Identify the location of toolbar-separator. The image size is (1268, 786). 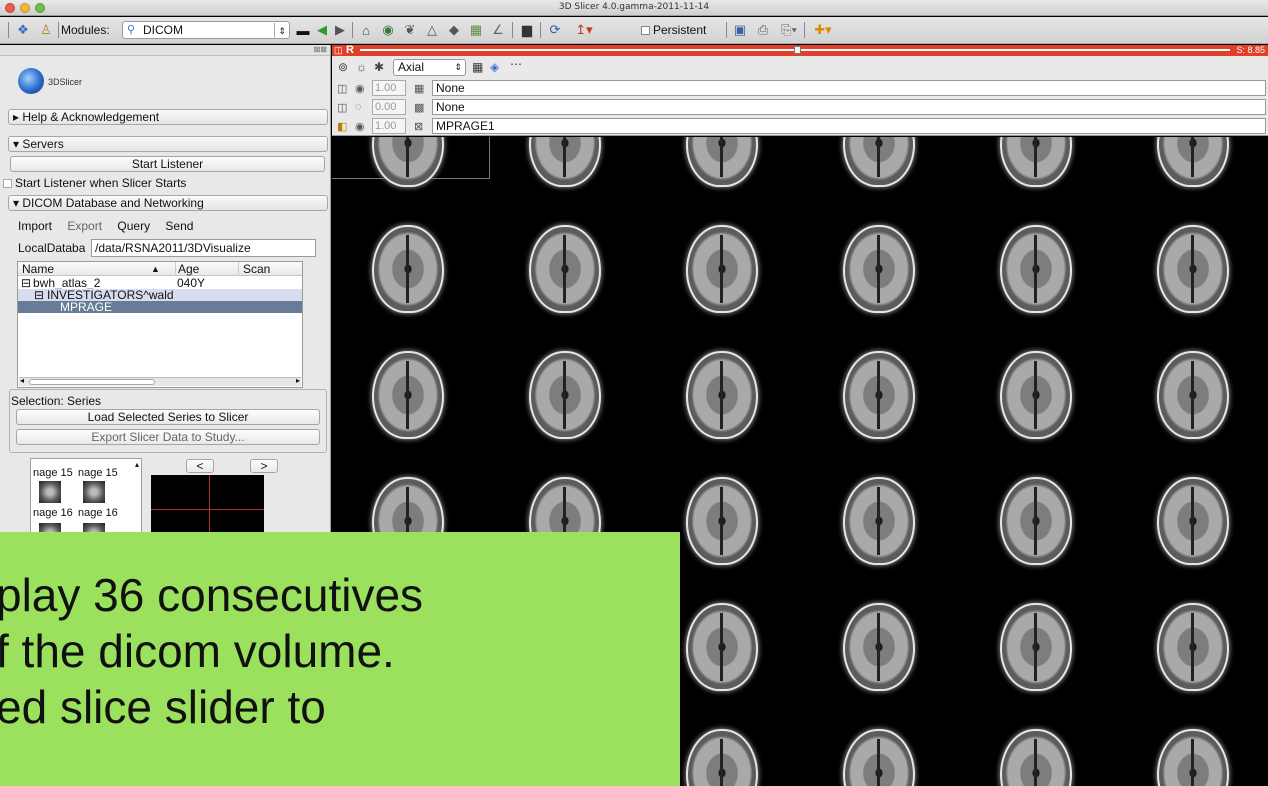
(58, 30).